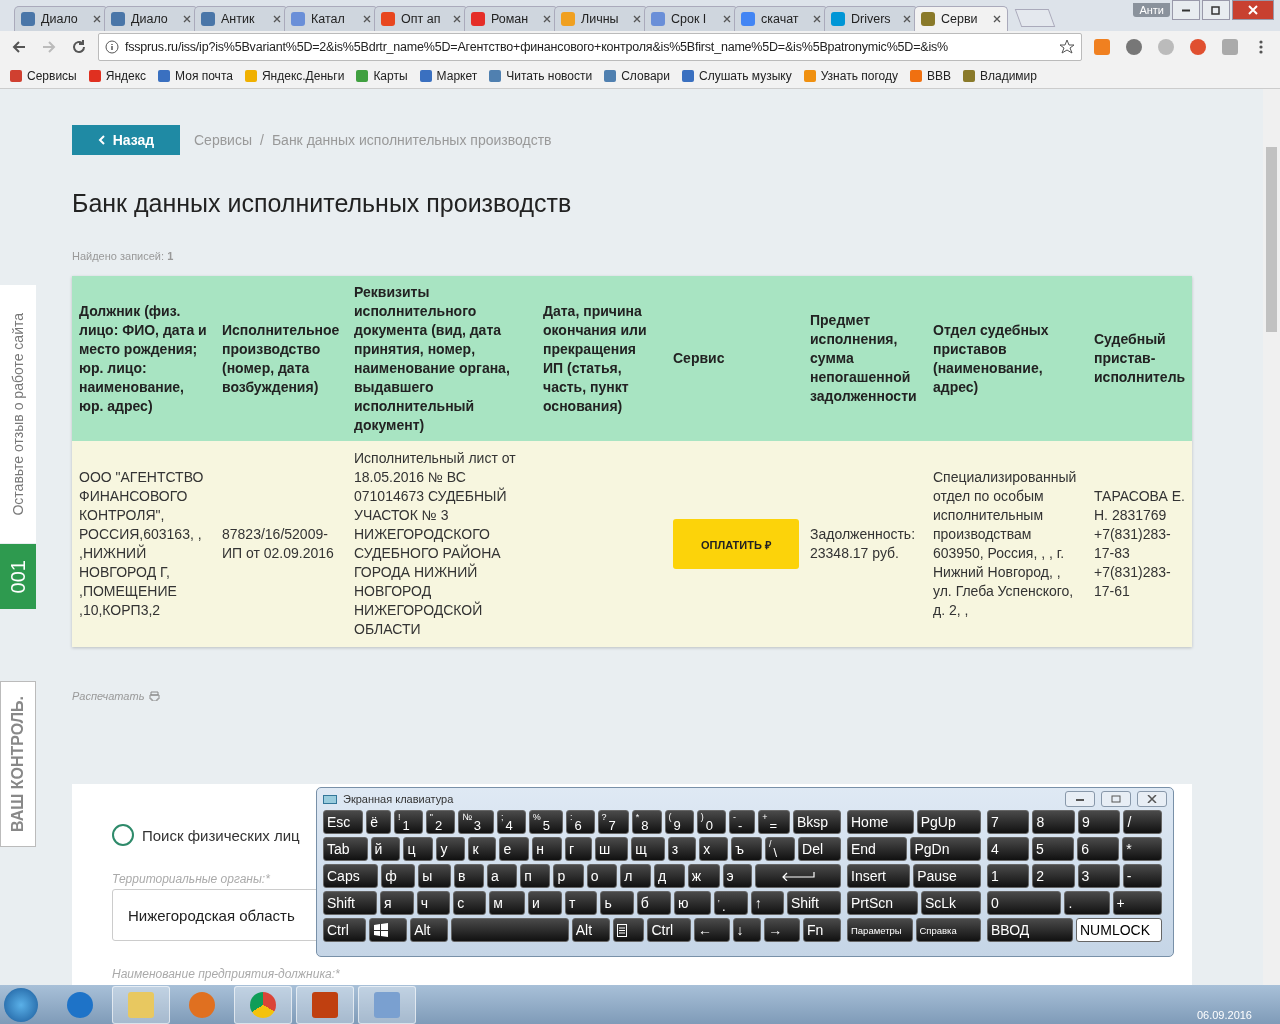 The height and width of the screenshot is (1024, 1280). What do you see at coordinates (734, 358) in the screenshot?
I see `column-header: Сервис` at bounding box center [734, 358].